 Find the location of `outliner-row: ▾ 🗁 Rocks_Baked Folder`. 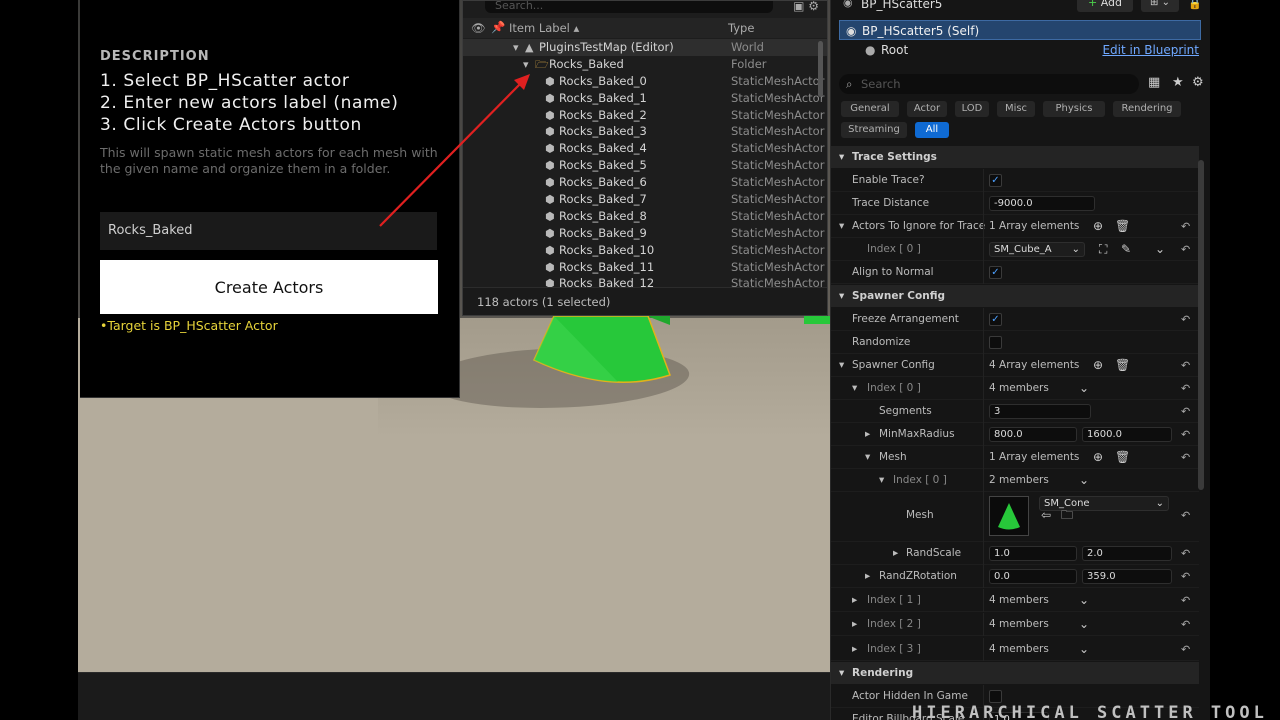

outliner-row: ▾ 🗁 Rocks_Baked Folder is located at coordinates (645, 64).